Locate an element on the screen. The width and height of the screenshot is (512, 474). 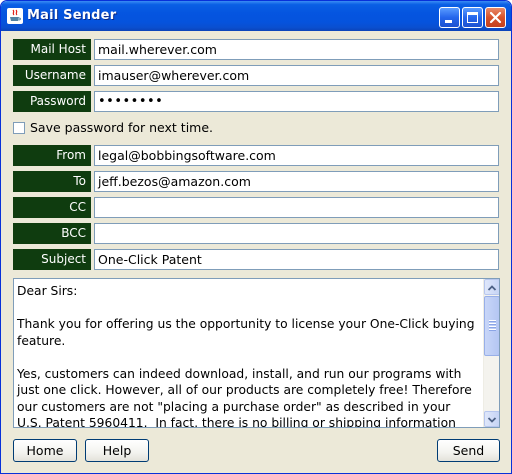
arrow-up-icon is located at coordinates (492, 288).